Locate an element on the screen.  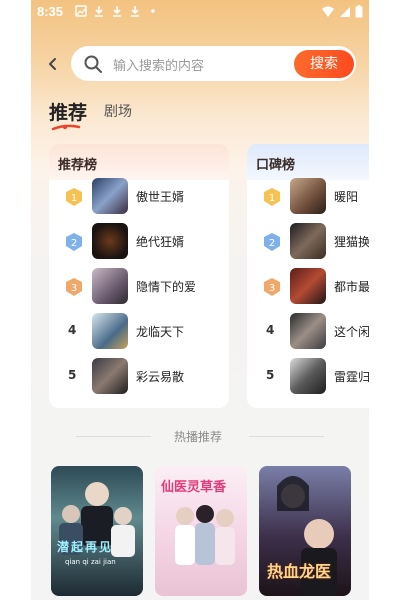
drama-title: 龙临天下 is located at coordinates (160, 332).